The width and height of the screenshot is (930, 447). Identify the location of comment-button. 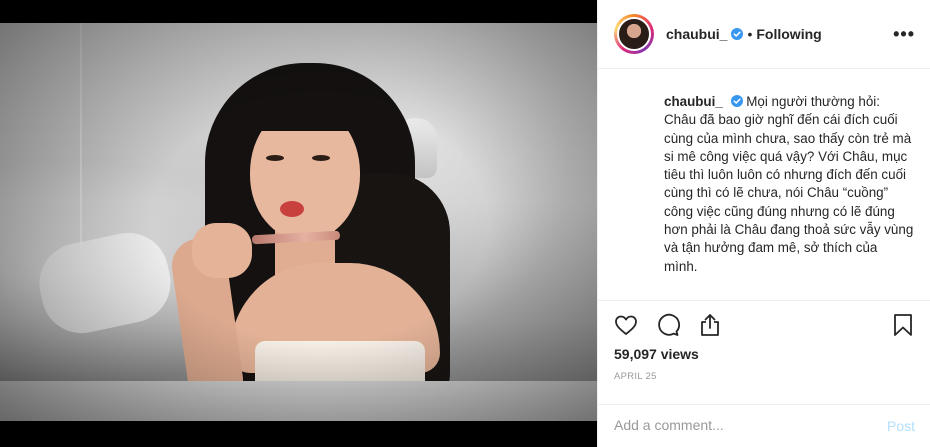
(668, 325).